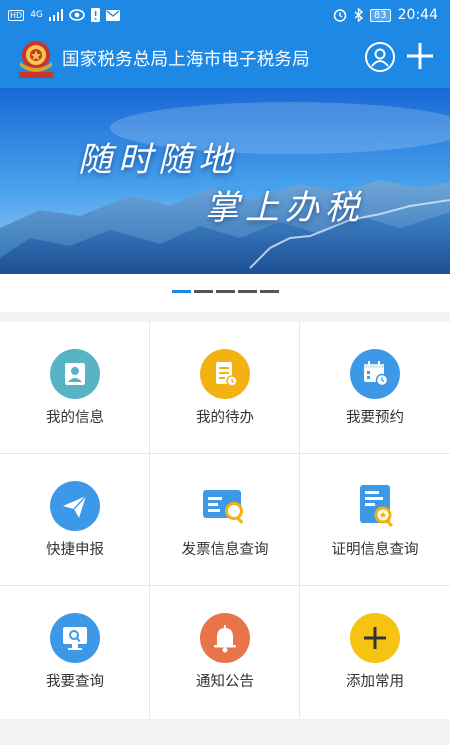  I want to click on grid-item-label: 证明信息查询, so click(375, 550).